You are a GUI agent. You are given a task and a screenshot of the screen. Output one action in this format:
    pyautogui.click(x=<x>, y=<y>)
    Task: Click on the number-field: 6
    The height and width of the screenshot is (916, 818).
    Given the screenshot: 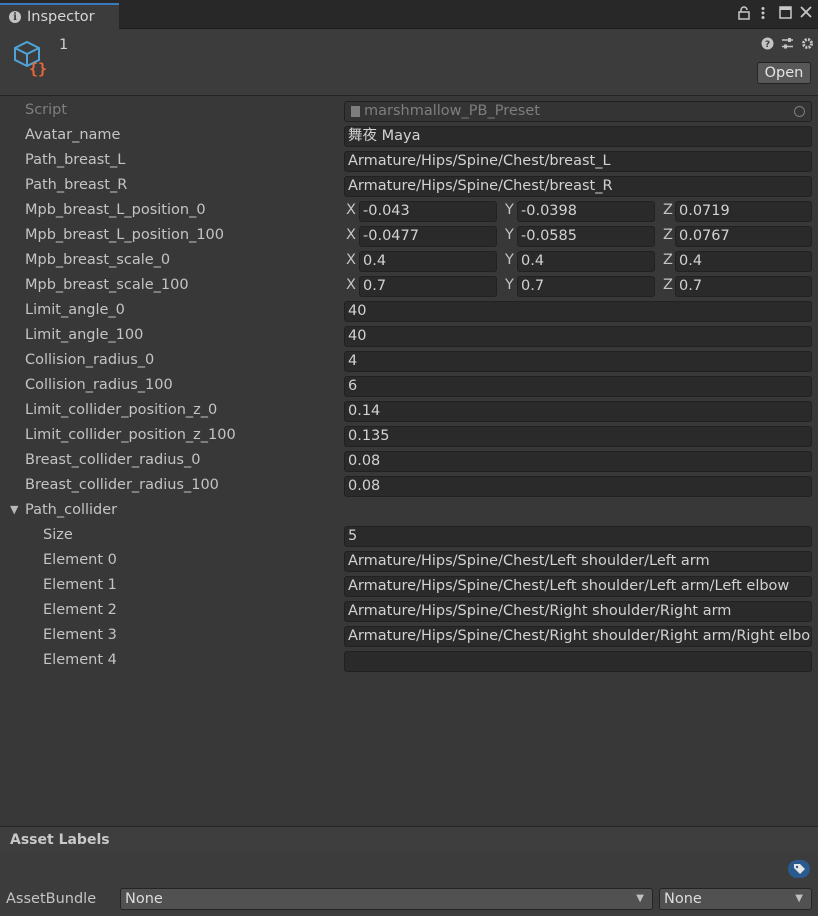 What is the action you would take?
    pyautogui.click(x=578, y=386)
    